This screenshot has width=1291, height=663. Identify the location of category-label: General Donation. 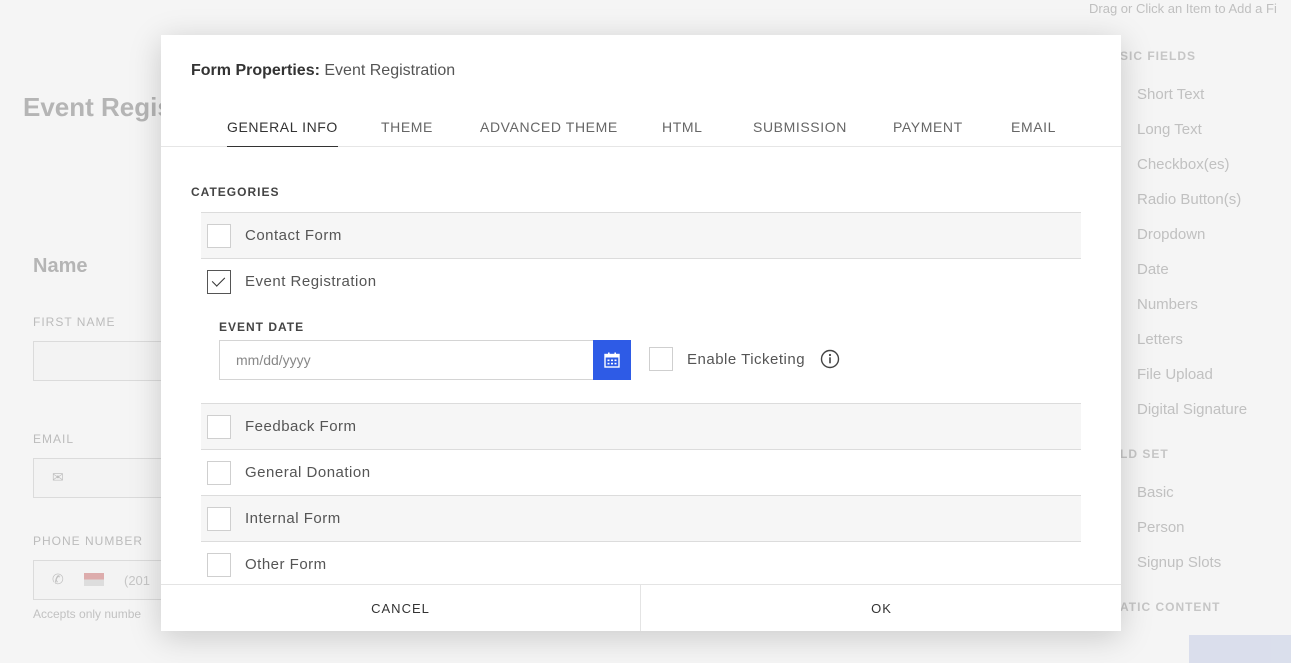
(308, 472).